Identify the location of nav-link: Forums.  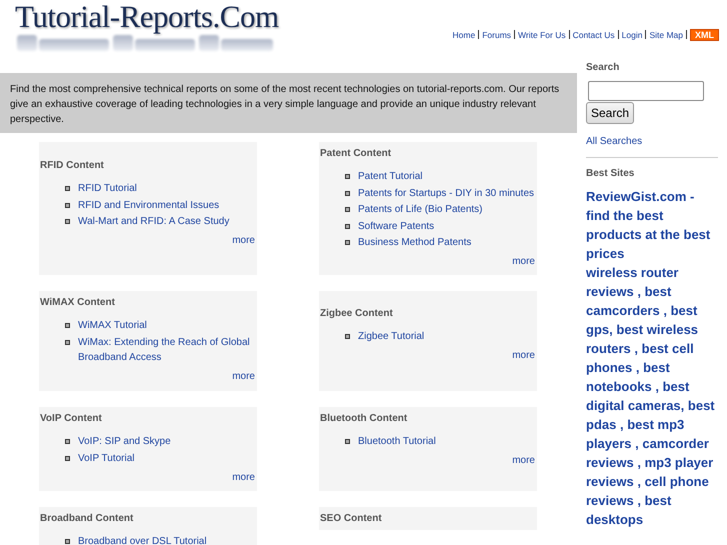
(497, 35).